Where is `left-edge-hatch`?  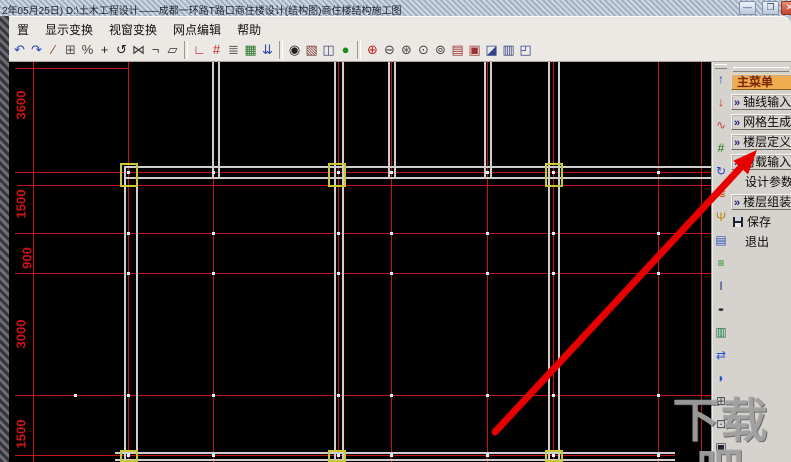 left-edge-hatch is located at coordinates (4, 239).